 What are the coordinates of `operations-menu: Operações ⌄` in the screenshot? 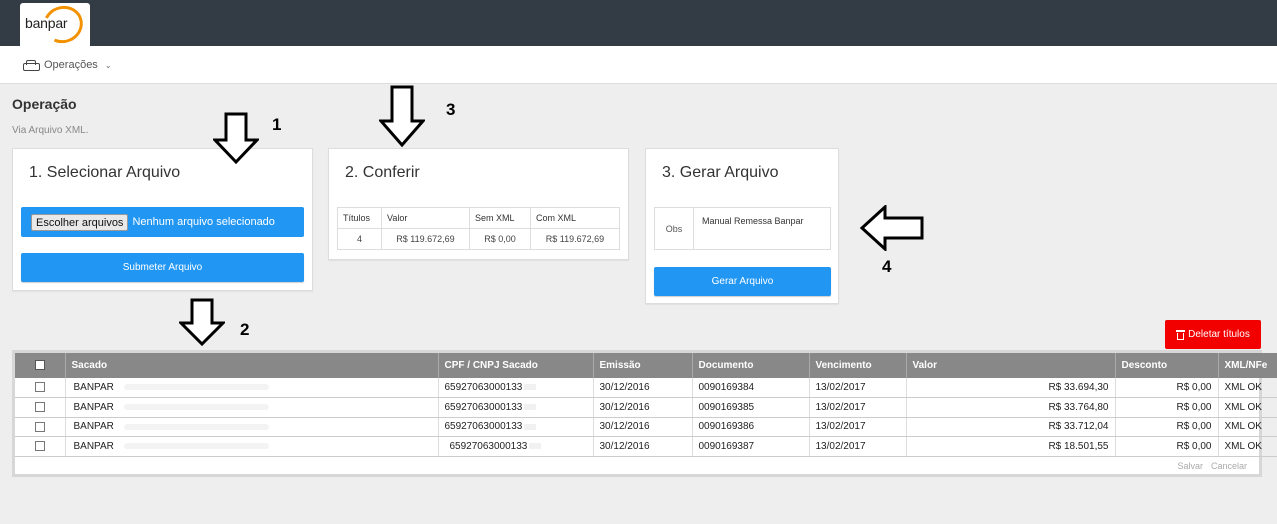 It's located at (67, 65).